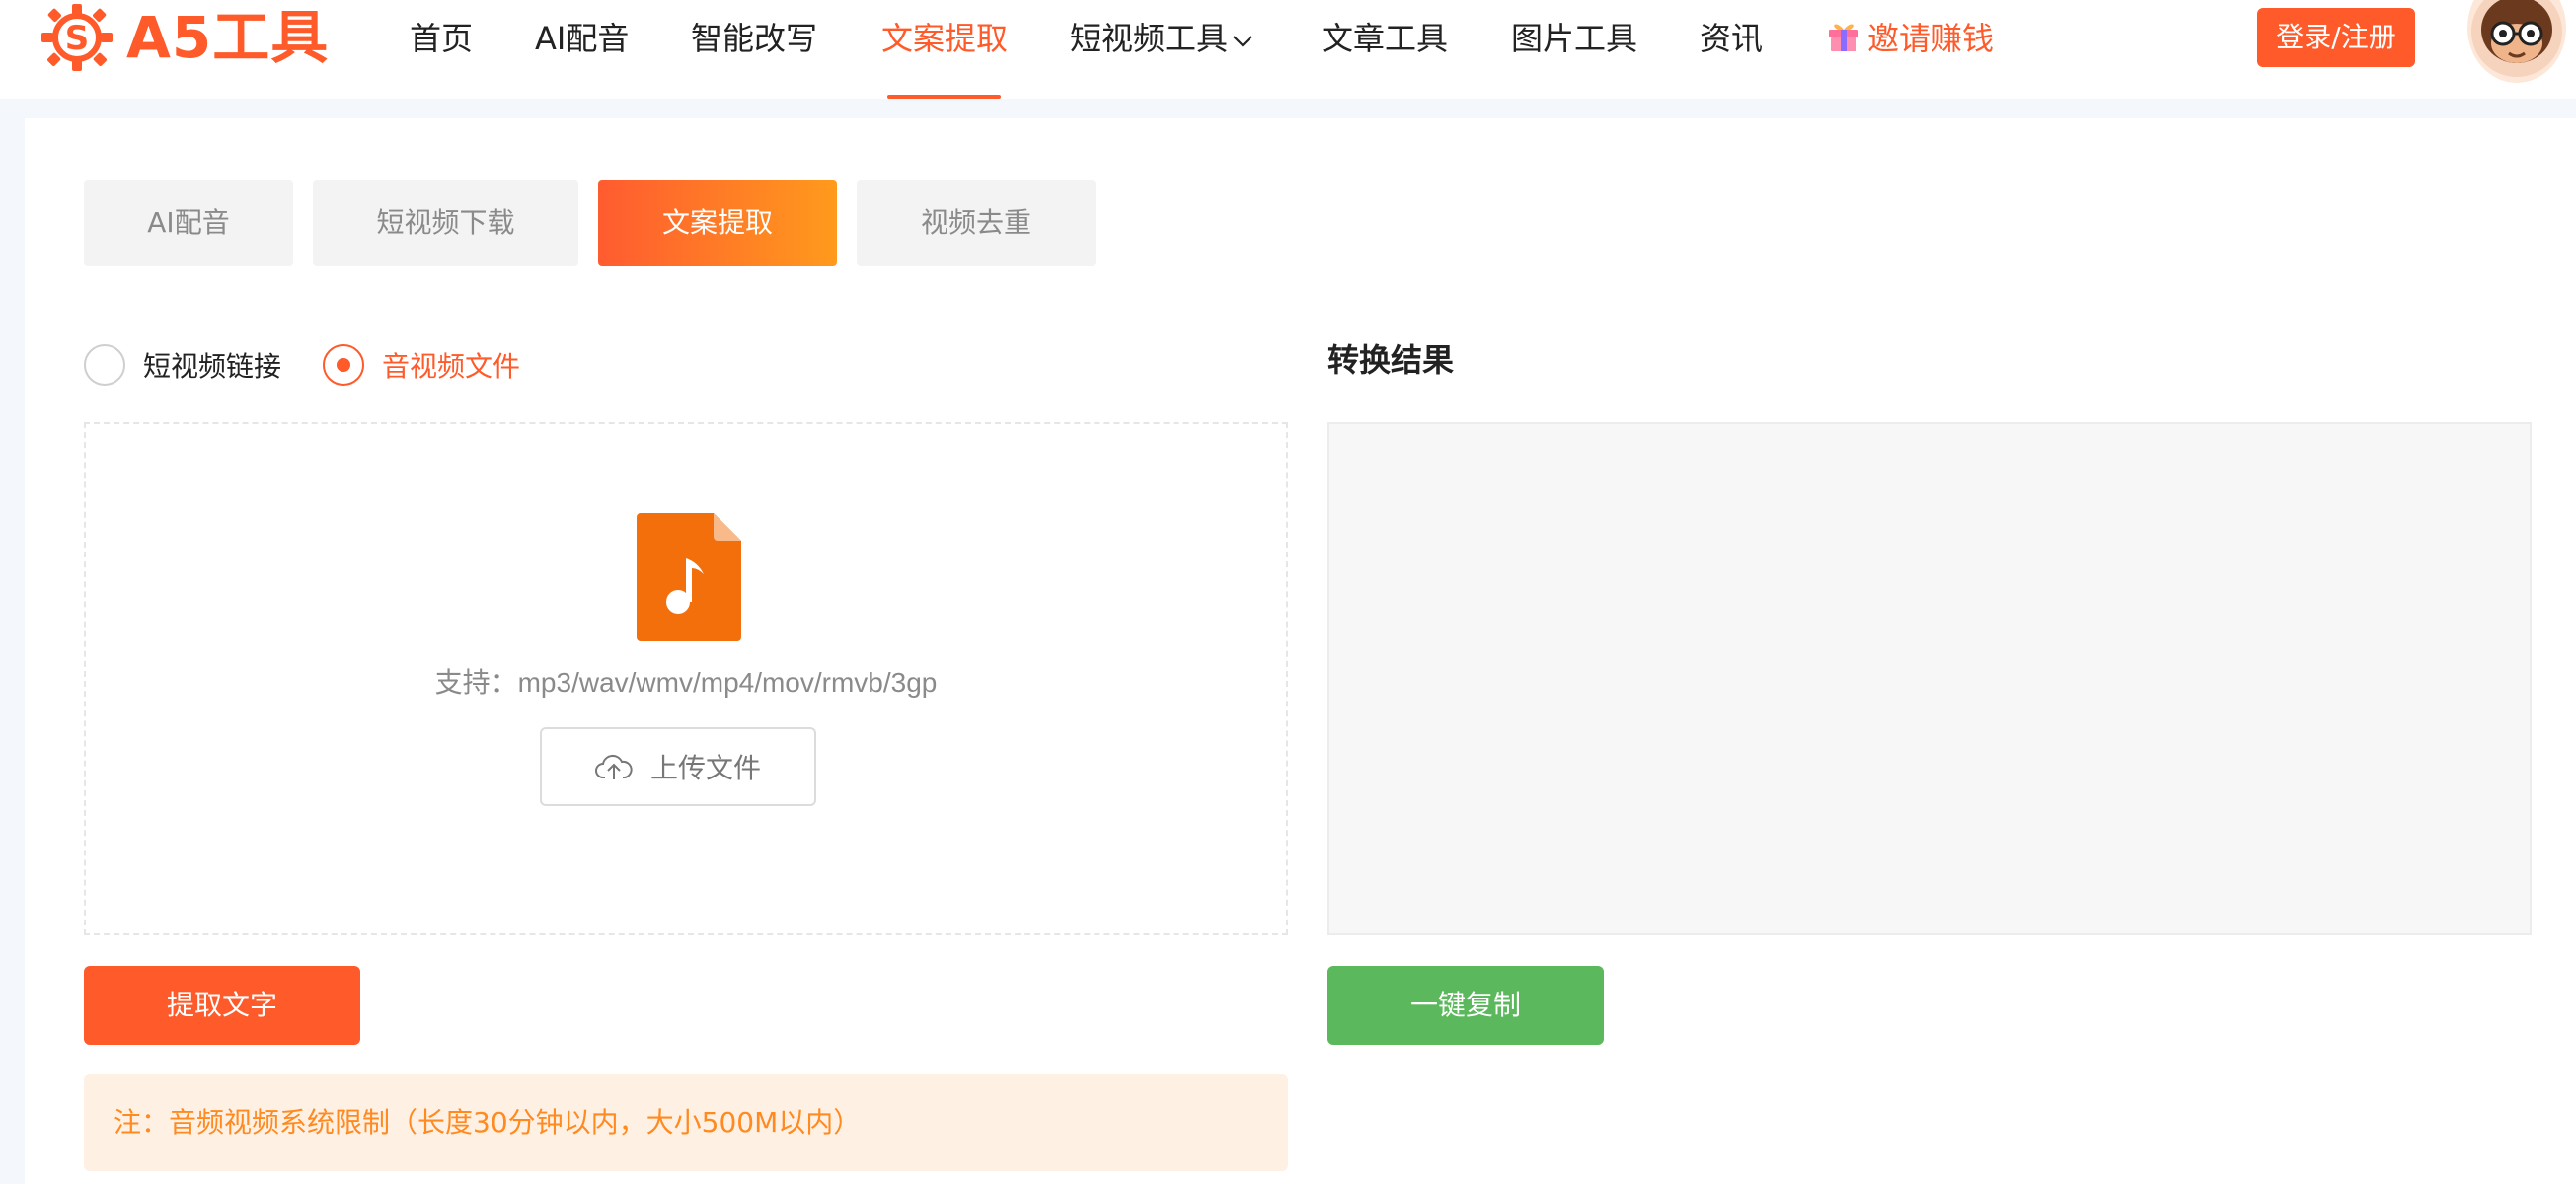  What do you see at coordinates (188, 223) in the screenshot?
I see `tab-ai-dubbing: AI配音` at bounding box center [188, 223].